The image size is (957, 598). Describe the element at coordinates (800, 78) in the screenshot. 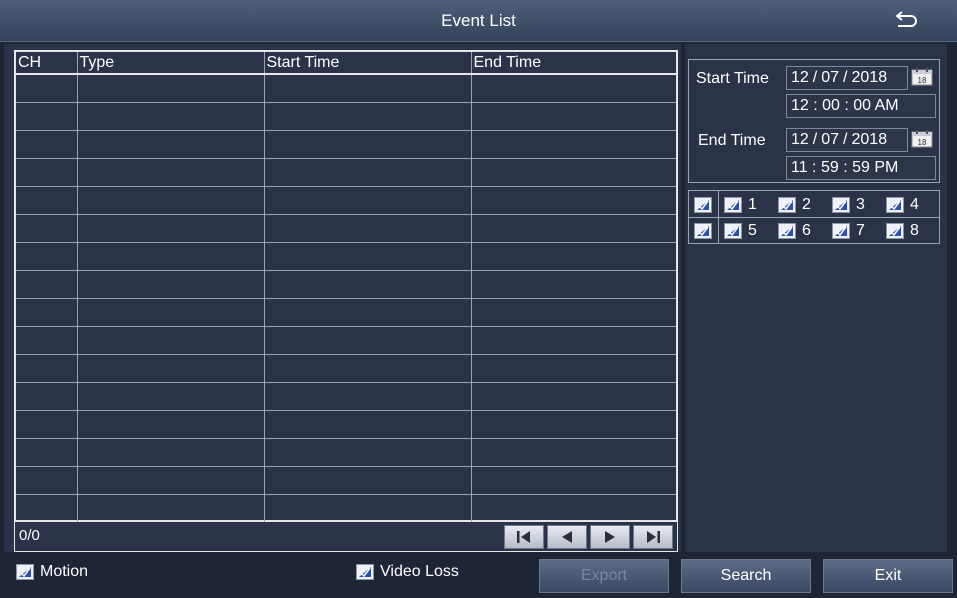

I see `start-date-month: 12` at that location.